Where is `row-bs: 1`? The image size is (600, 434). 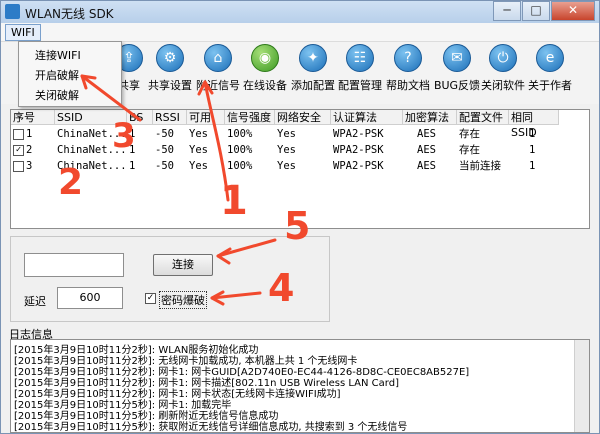 row-bs: 1 is located at coordinates (132, 166).